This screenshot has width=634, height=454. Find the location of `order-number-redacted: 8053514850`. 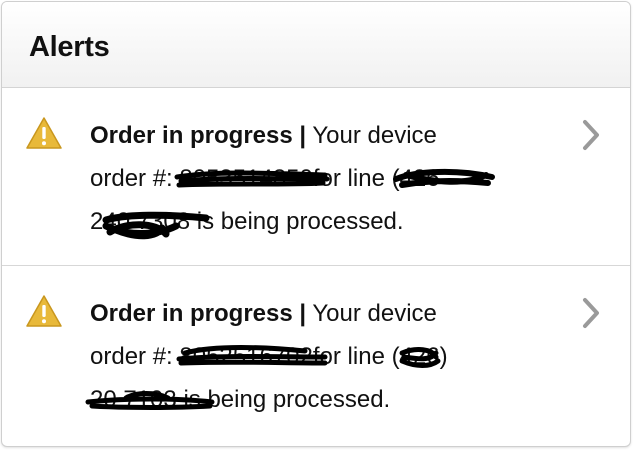

order-number-redacted: 8053514850 is located at coordinates (252, 178).